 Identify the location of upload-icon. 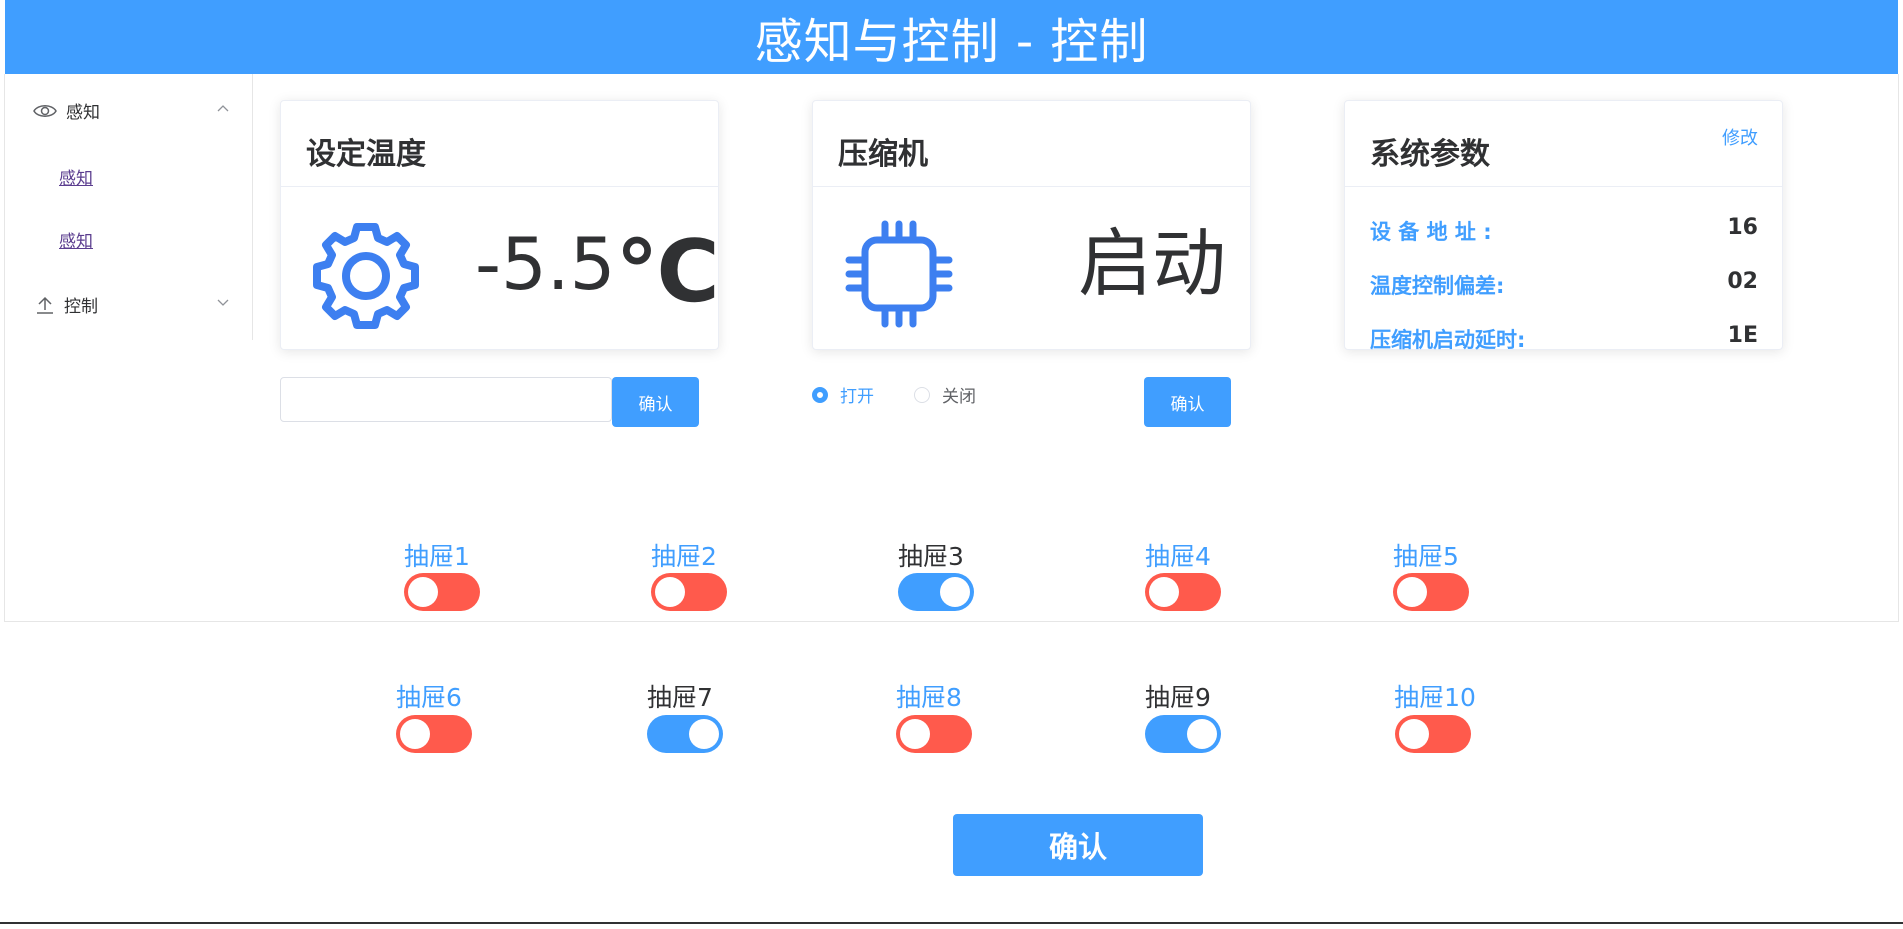
(45, 305).